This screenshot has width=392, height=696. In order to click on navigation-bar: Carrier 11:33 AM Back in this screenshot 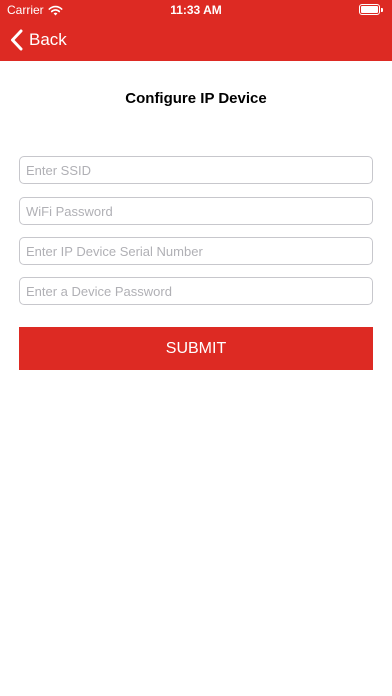, I will do `click(196, 30)`.